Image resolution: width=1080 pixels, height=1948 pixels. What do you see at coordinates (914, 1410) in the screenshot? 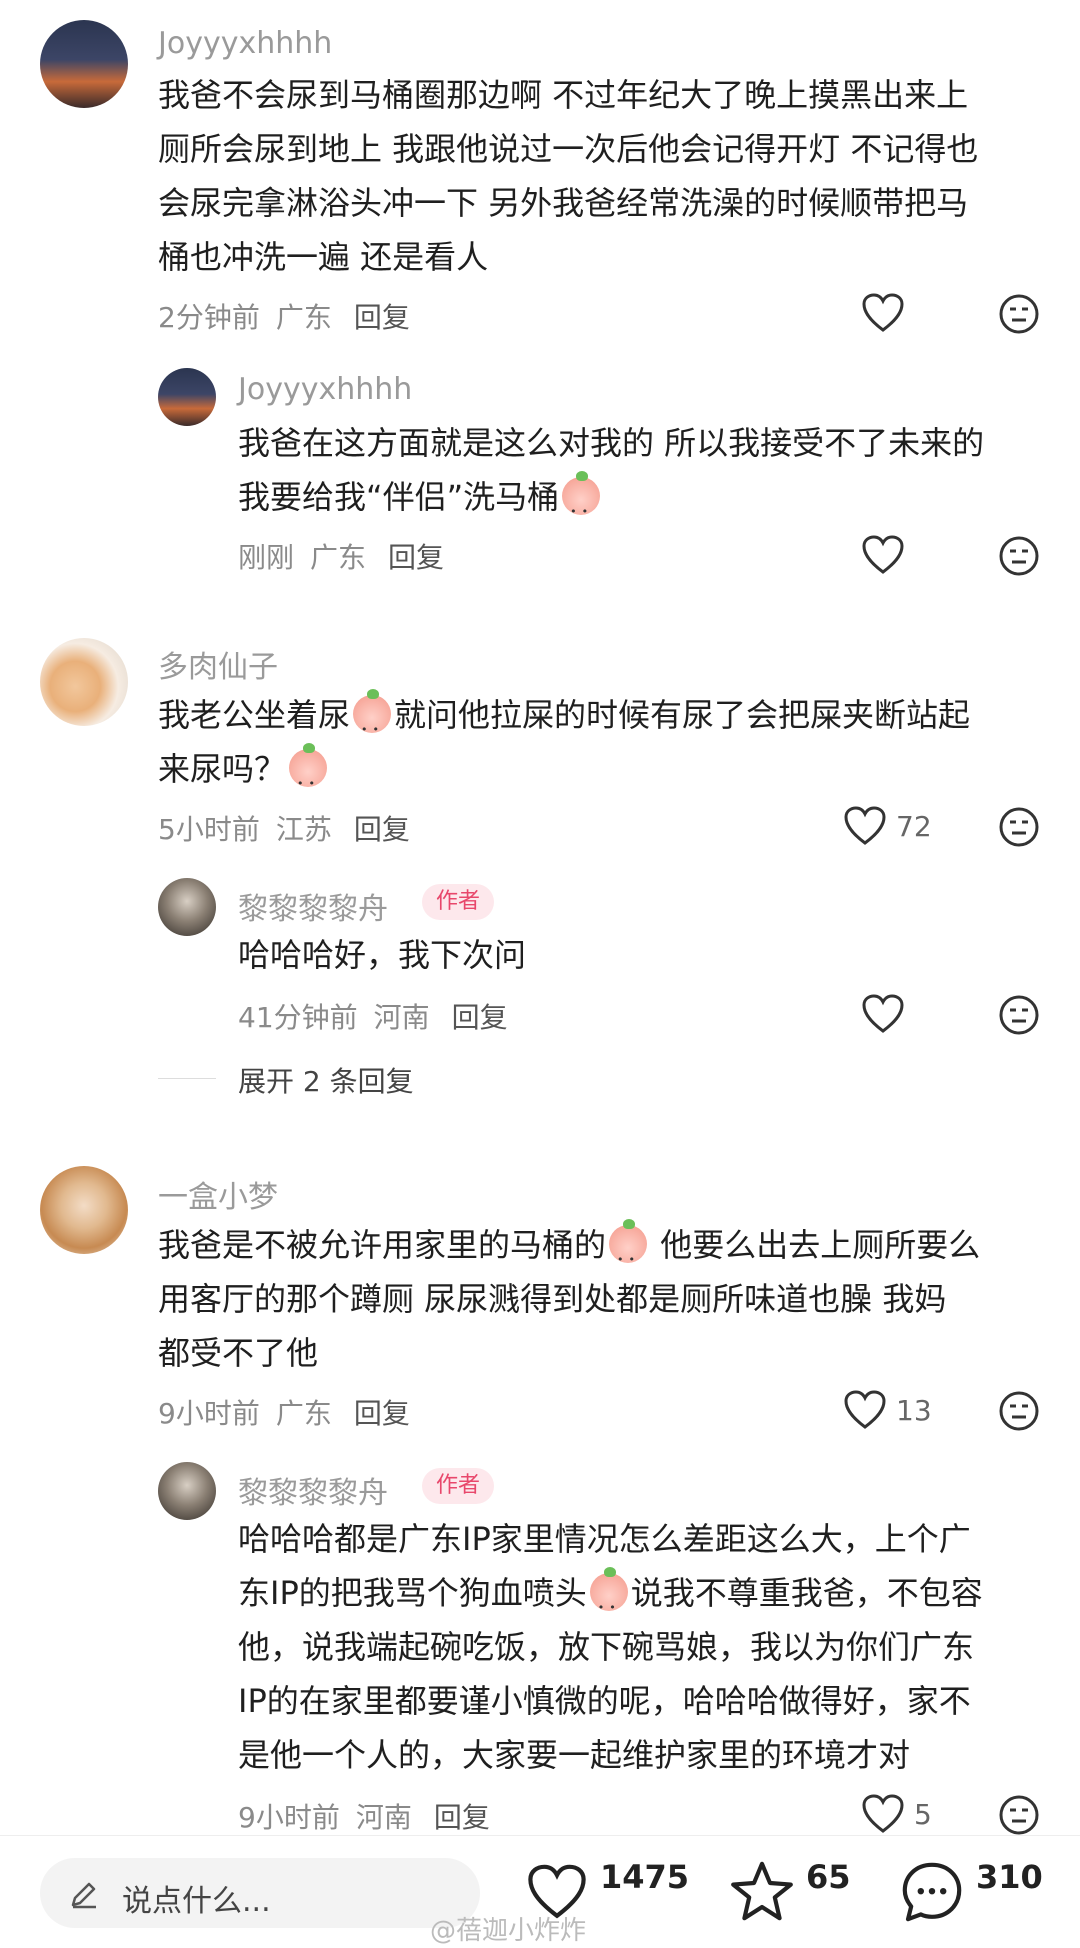
I see `like-count: 13` at bounding box center [914, 1410].